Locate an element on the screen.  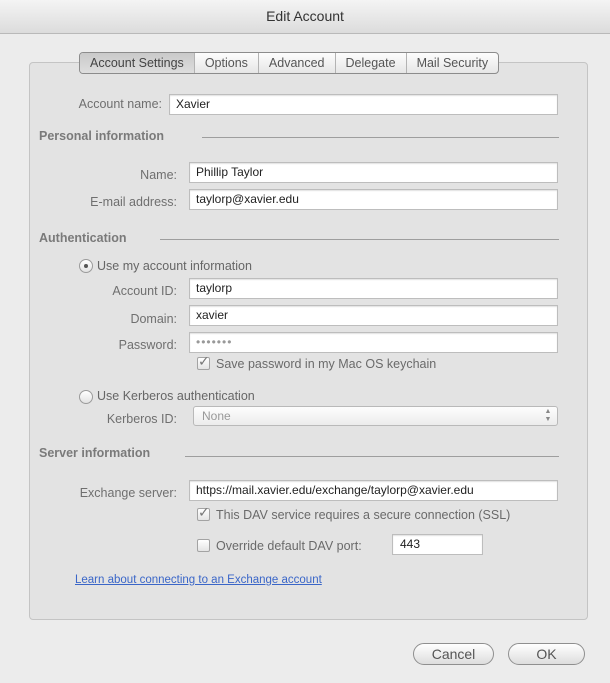
use-account-label: Use my account information is located at coordinates (174, 266).